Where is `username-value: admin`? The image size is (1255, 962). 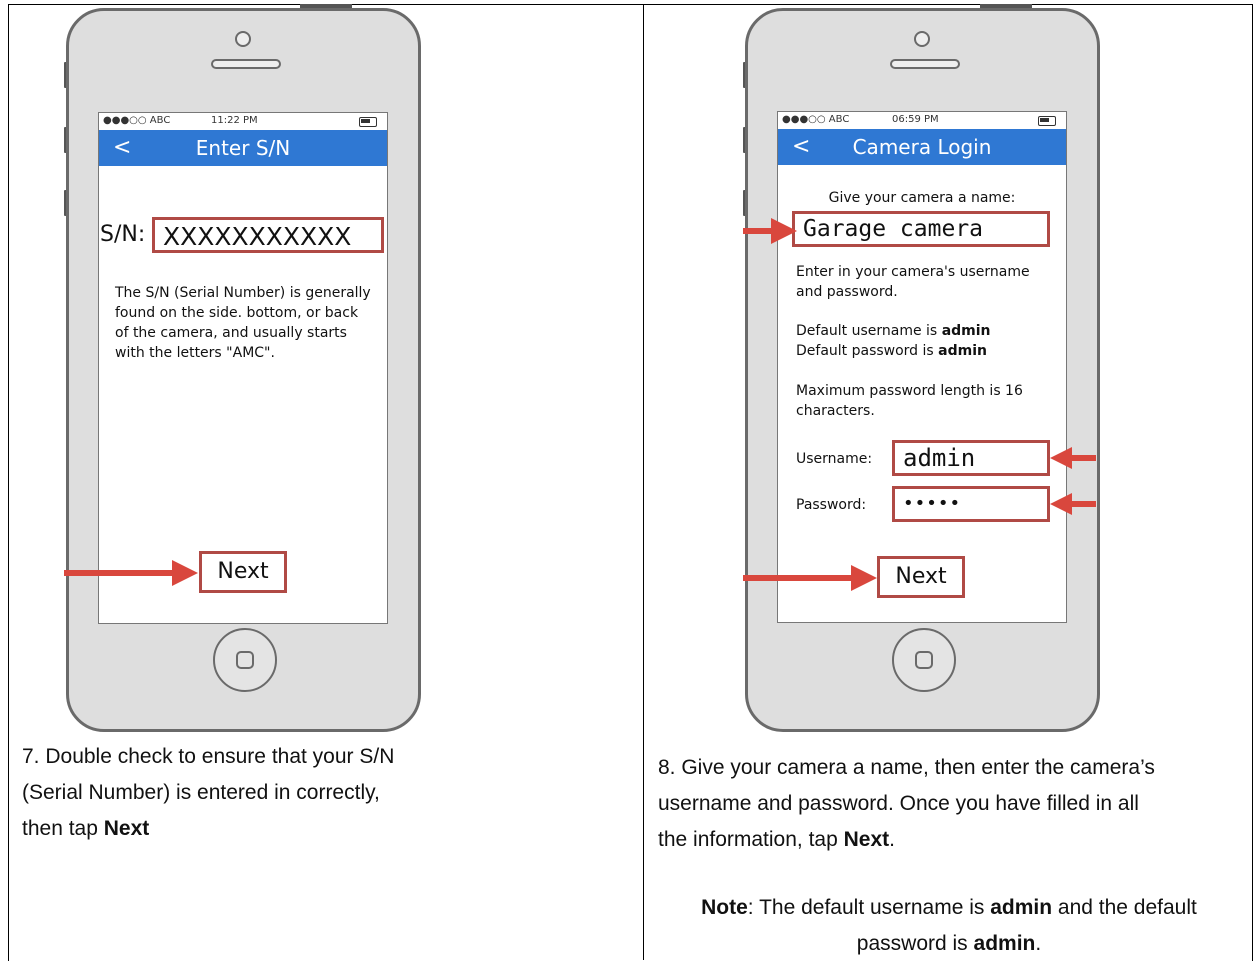
username-value: admin is located at coordinates (939, 458).